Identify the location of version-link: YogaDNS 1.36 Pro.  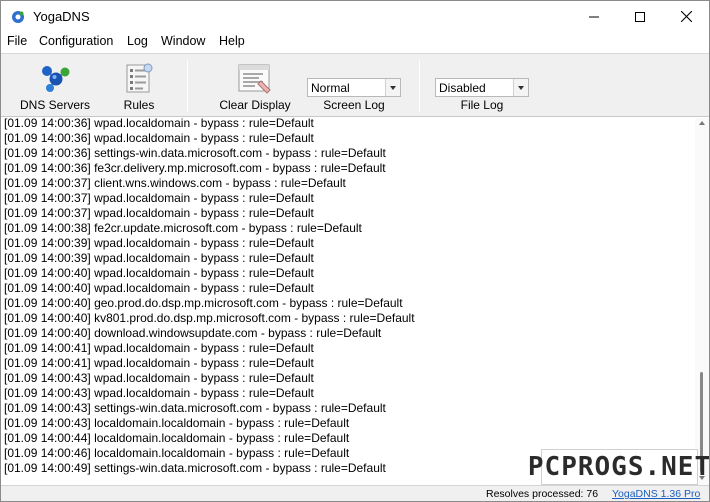
(656, 494).